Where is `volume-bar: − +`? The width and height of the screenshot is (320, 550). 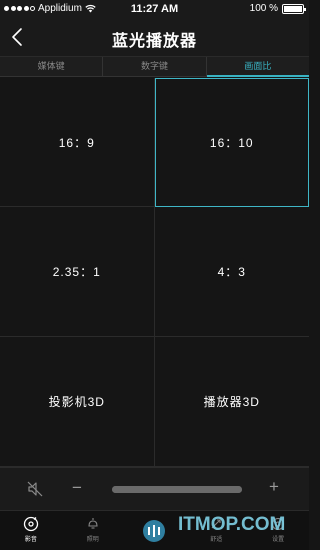
volume-bar: − + is located at coordinates (154, 488).